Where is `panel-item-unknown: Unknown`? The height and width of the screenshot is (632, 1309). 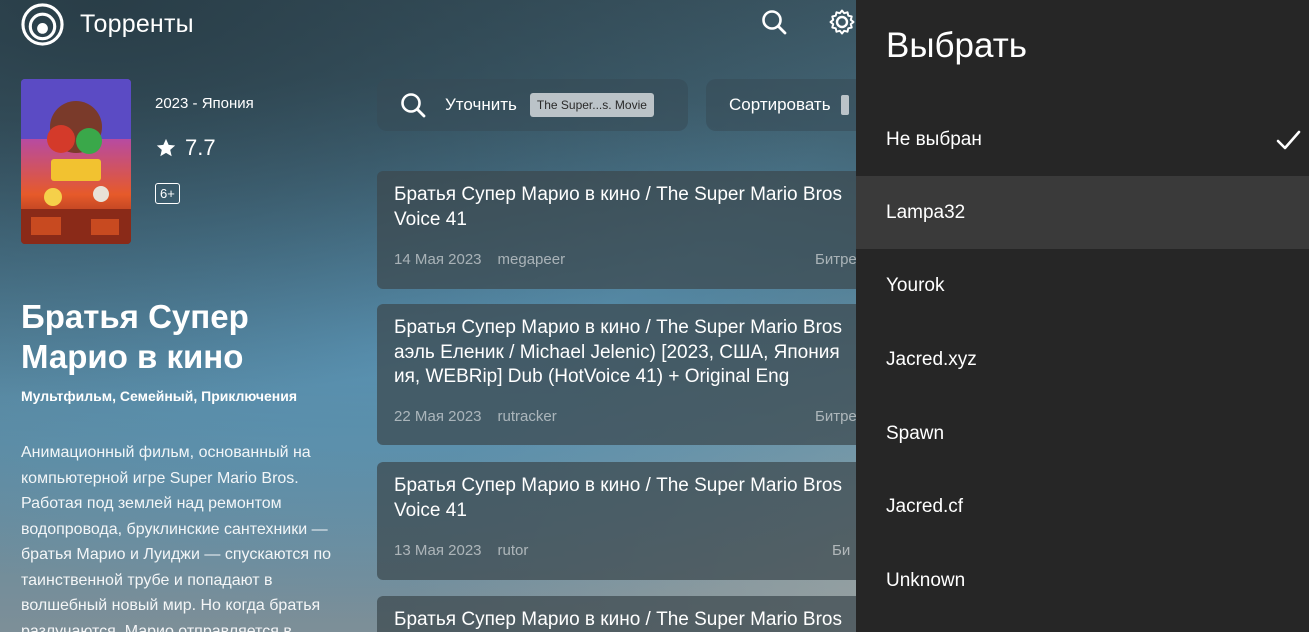
panel-item-unknown: Unknown is located at coordinates (1082, 580).